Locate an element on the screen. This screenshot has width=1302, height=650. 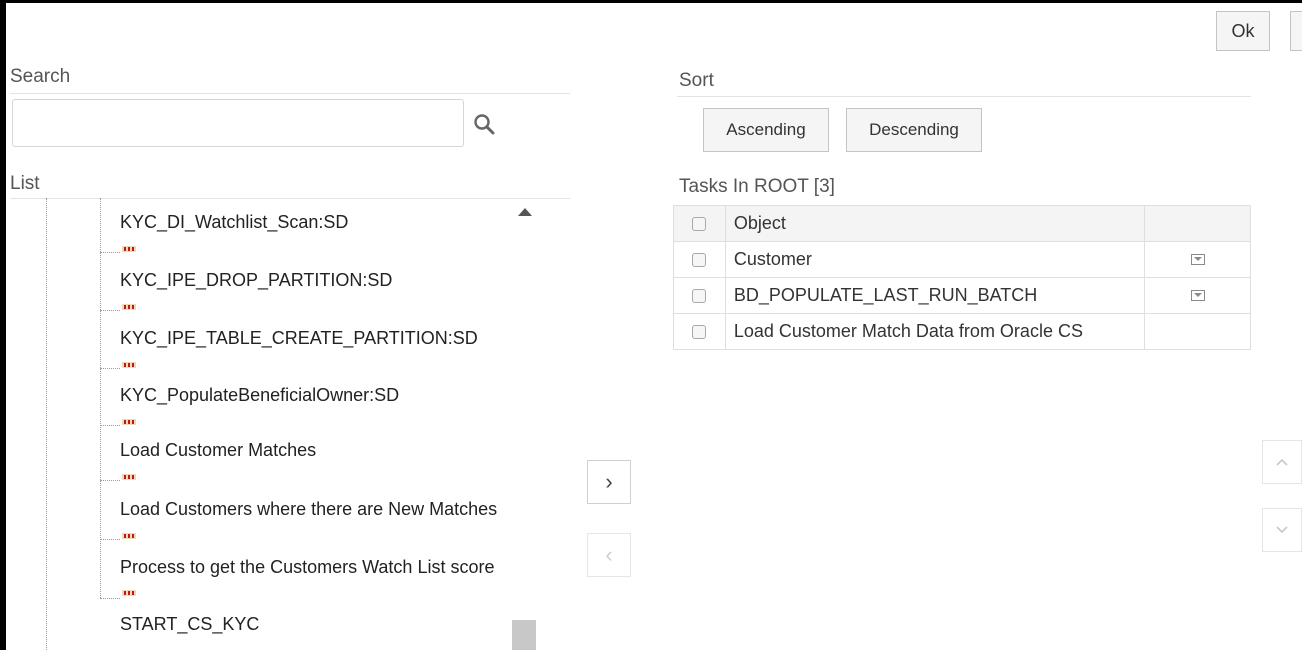
search-divider is located at coordinates (290, 93).